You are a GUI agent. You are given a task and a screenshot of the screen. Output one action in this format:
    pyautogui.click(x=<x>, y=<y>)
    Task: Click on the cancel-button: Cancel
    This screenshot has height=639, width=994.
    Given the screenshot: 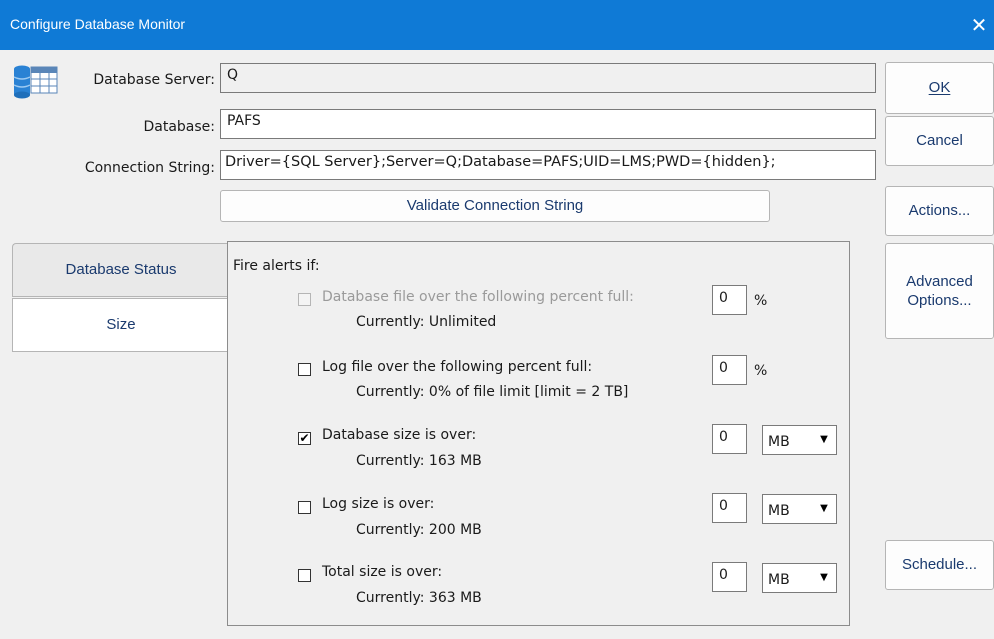 What is the action you would take?
    pyautogui.click(x=939, y=141)
    